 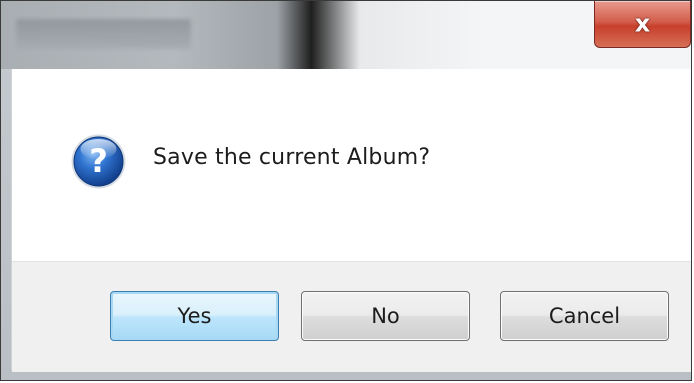 What do you see at coordinates (103, 34) in the screenshot?
I see `window-title` at bounding box center [103, 34].